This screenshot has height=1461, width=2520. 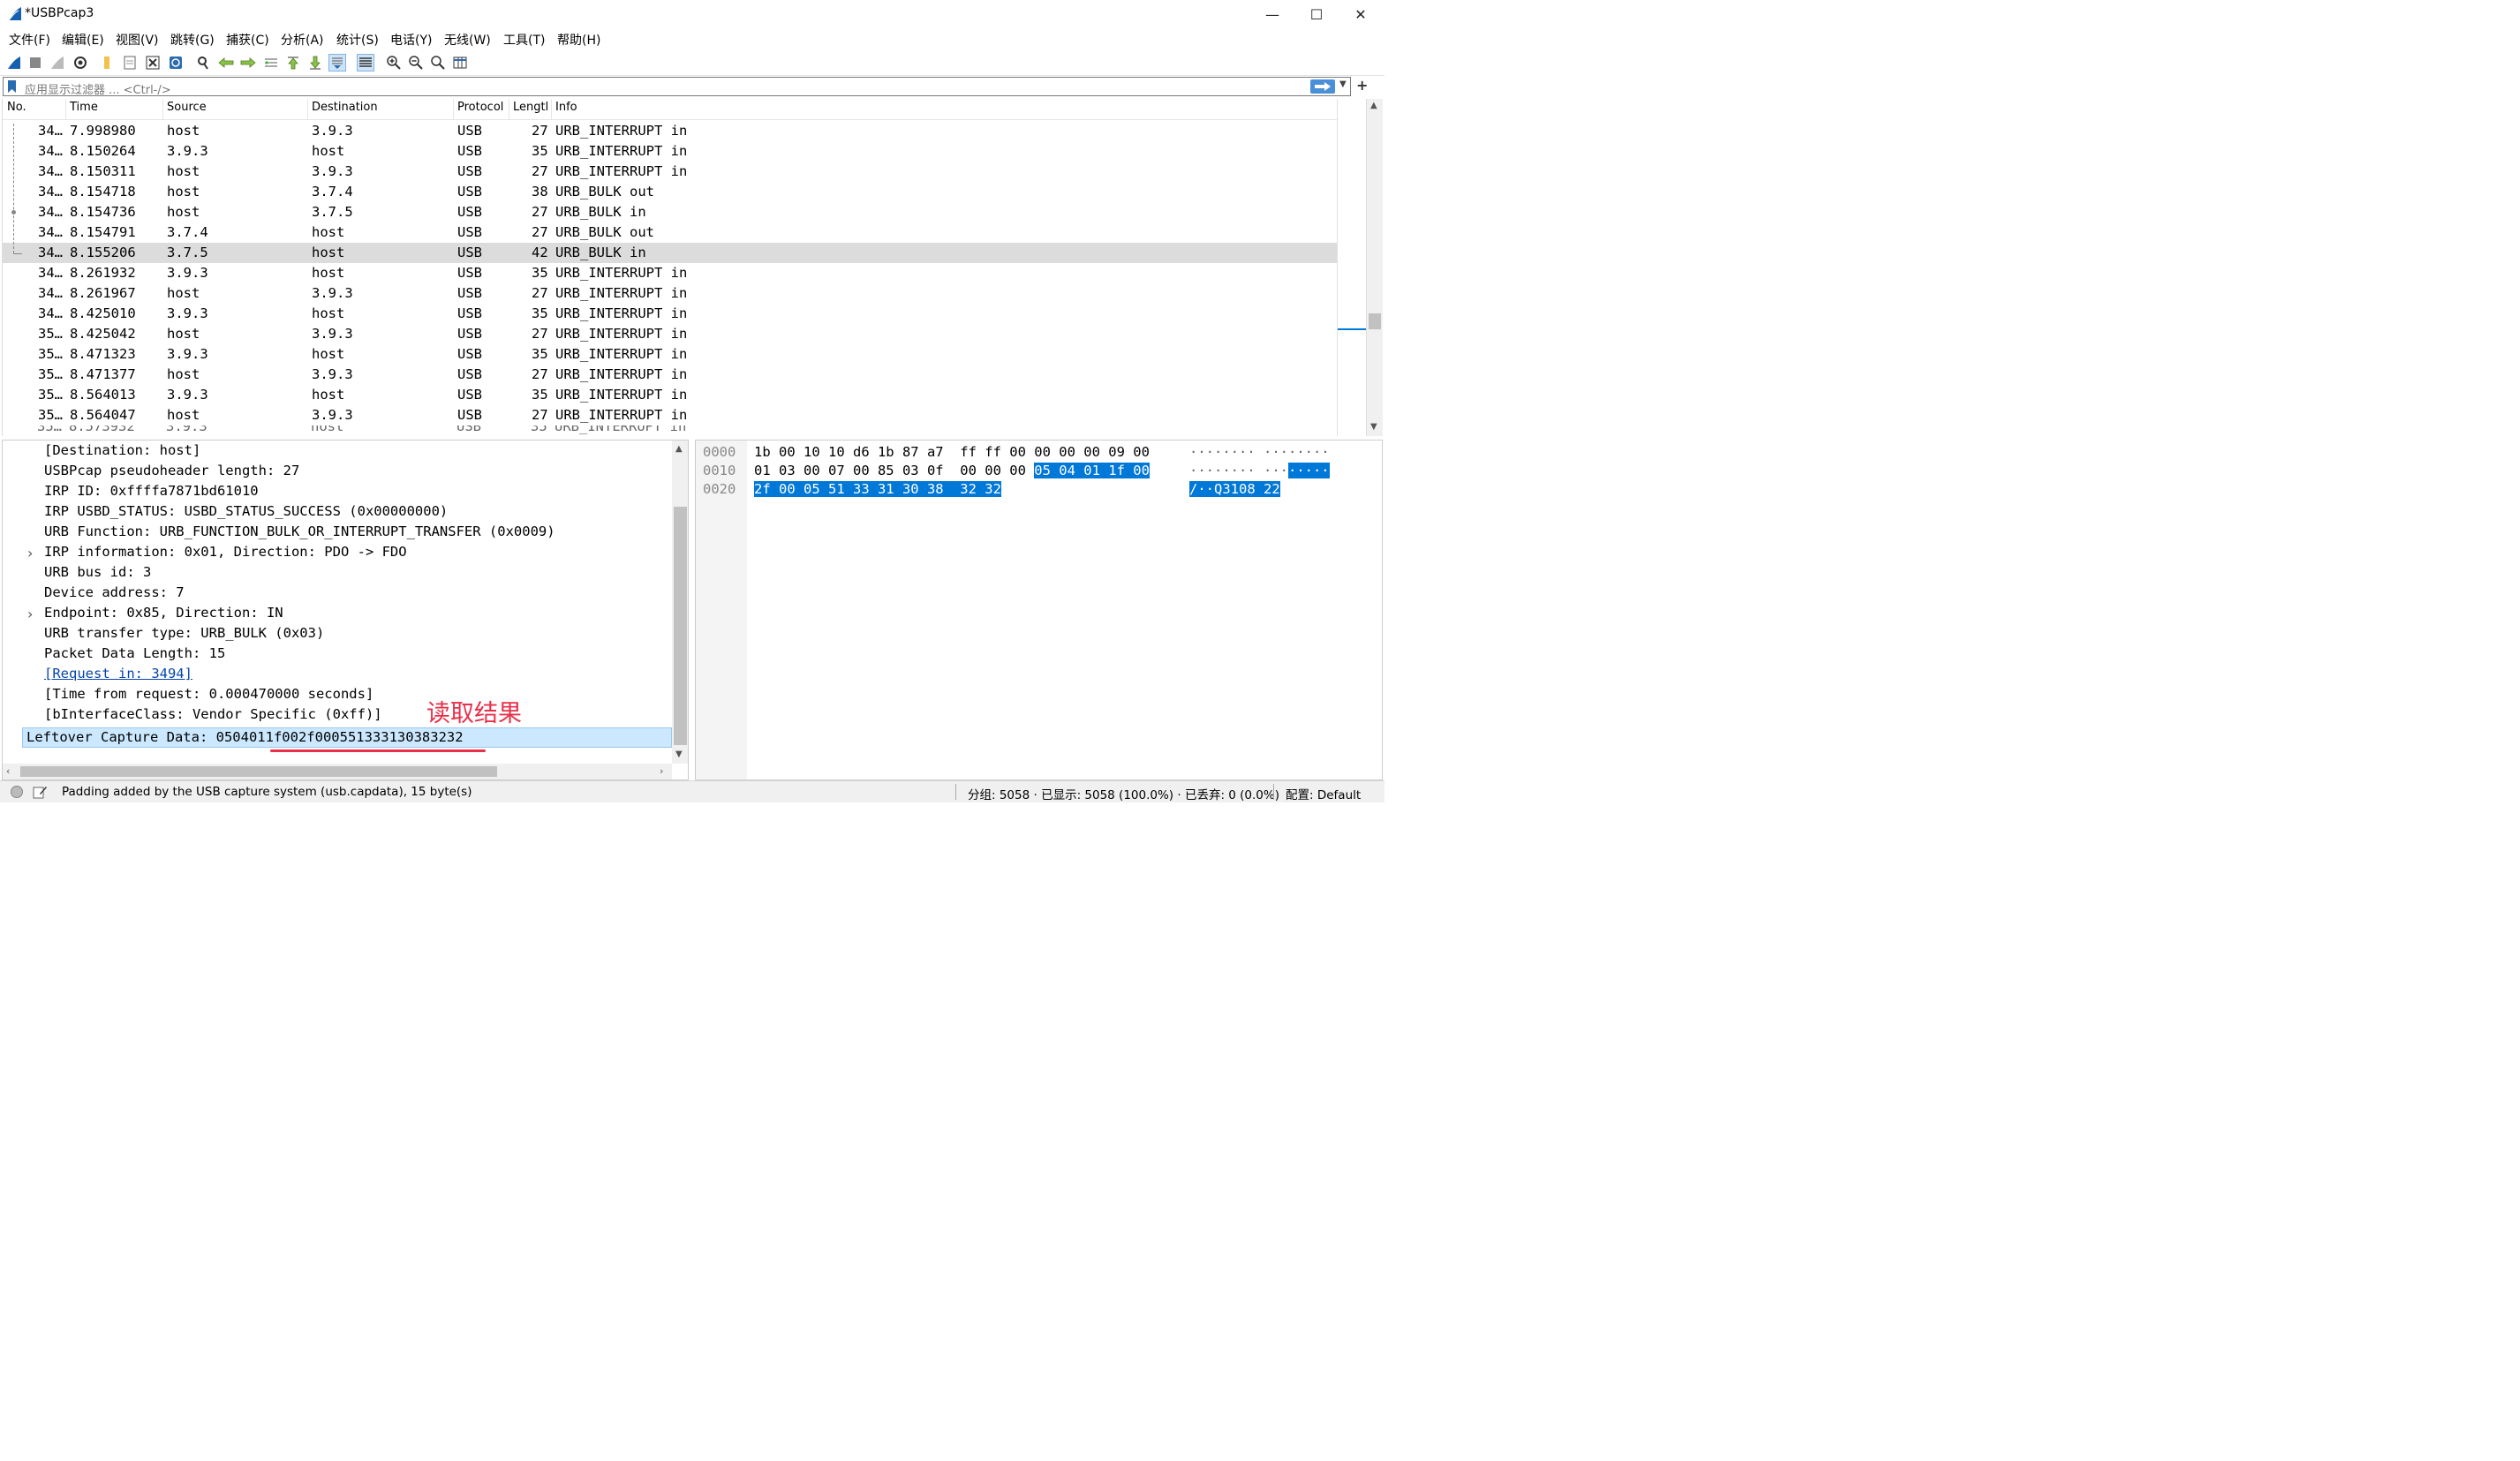 I want to click on menu-edit: 编辑(E), so click(x=83, y=40).